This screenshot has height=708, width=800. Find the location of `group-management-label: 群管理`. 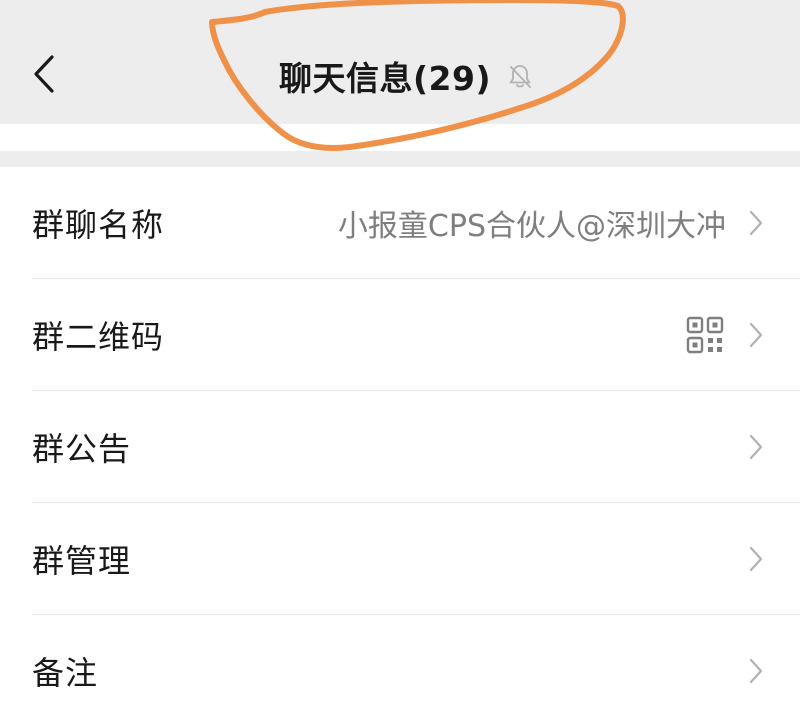

group-management-label: 群管理 is located at coordinates (82, 561).